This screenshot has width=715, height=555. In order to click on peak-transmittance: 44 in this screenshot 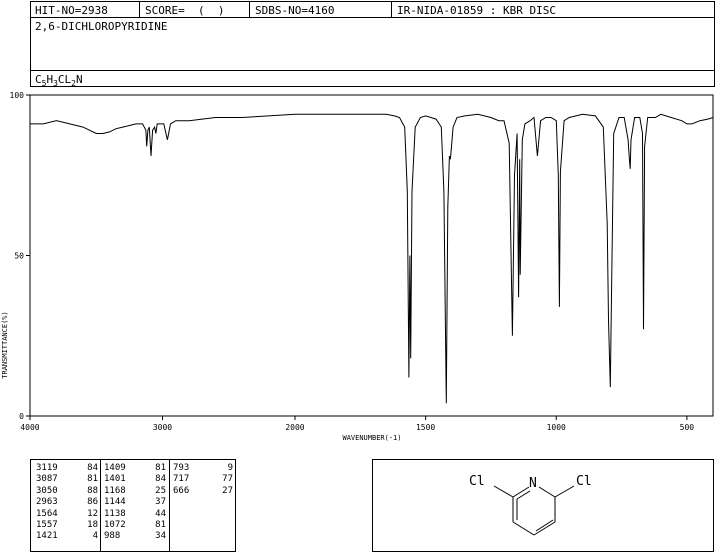, I will do `click(160, 513)`.